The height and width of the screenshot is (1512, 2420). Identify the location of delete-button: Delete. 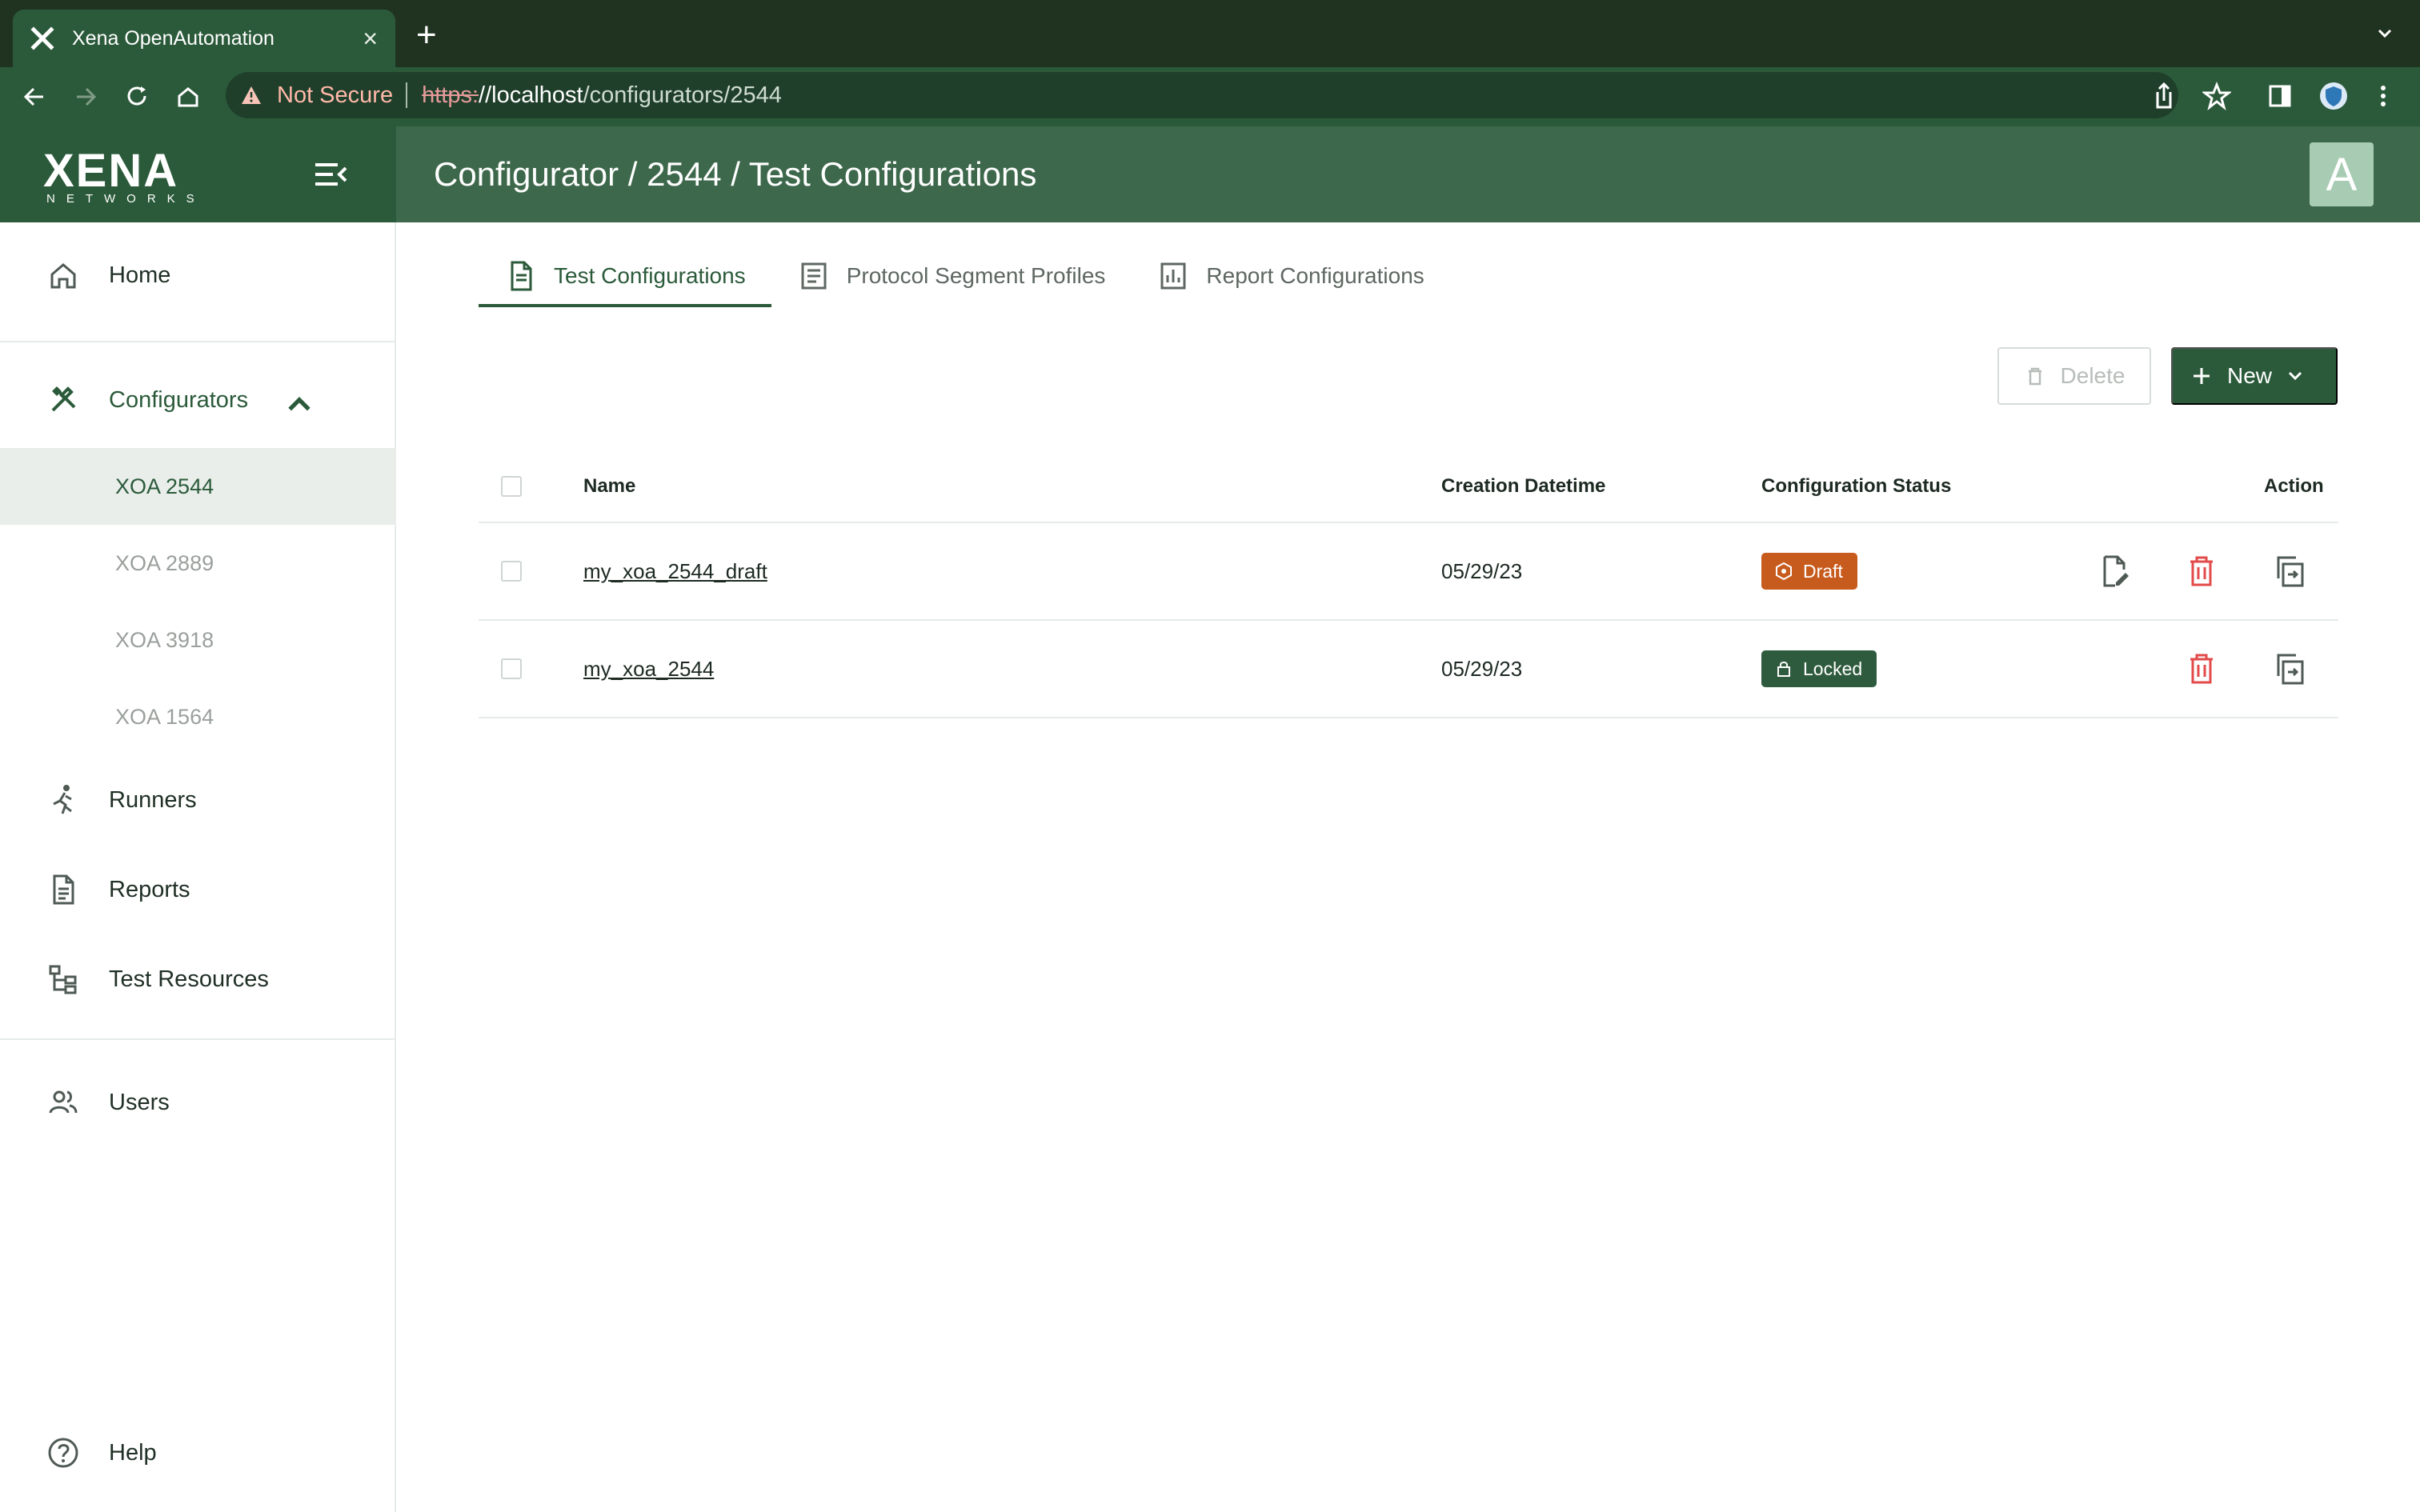
(2074, 376).